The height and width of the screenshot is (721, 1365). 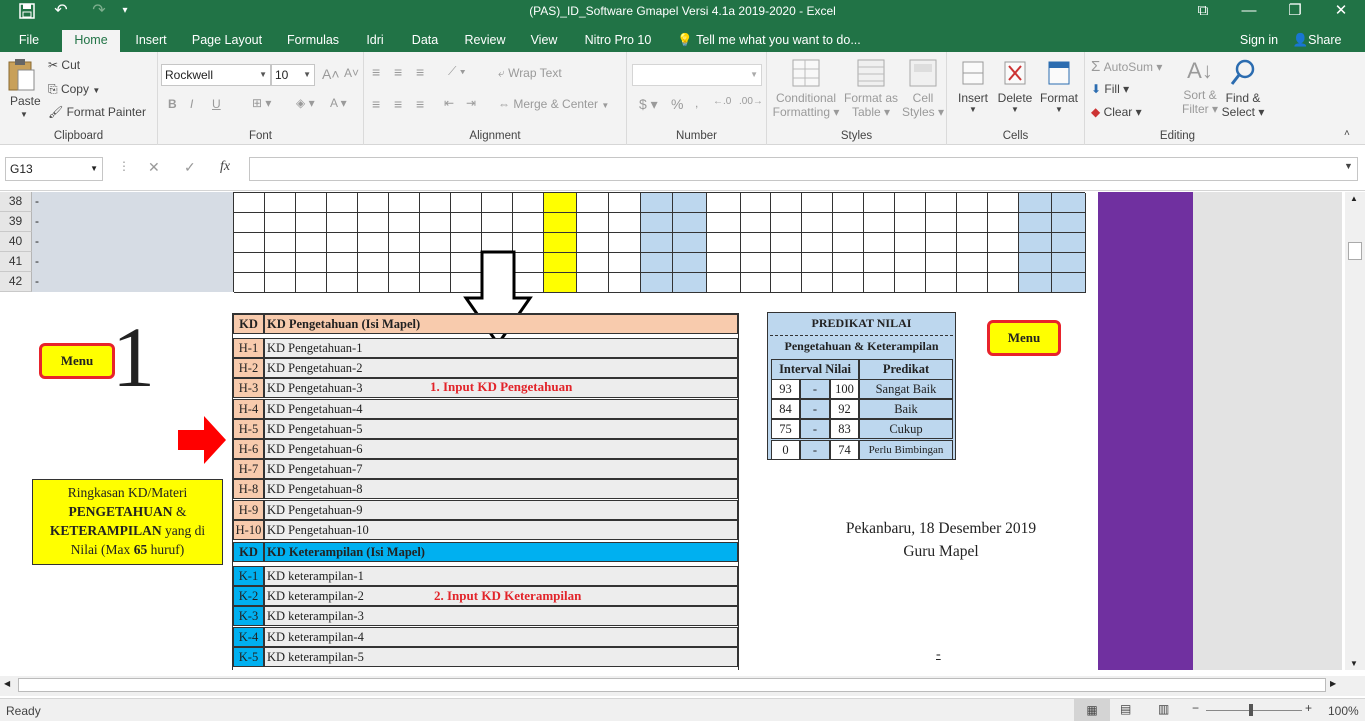 What do you see at coordinates (696, 103) in the screenshot?
I see `comma-icon: ,` at bounding box center [696, 103].